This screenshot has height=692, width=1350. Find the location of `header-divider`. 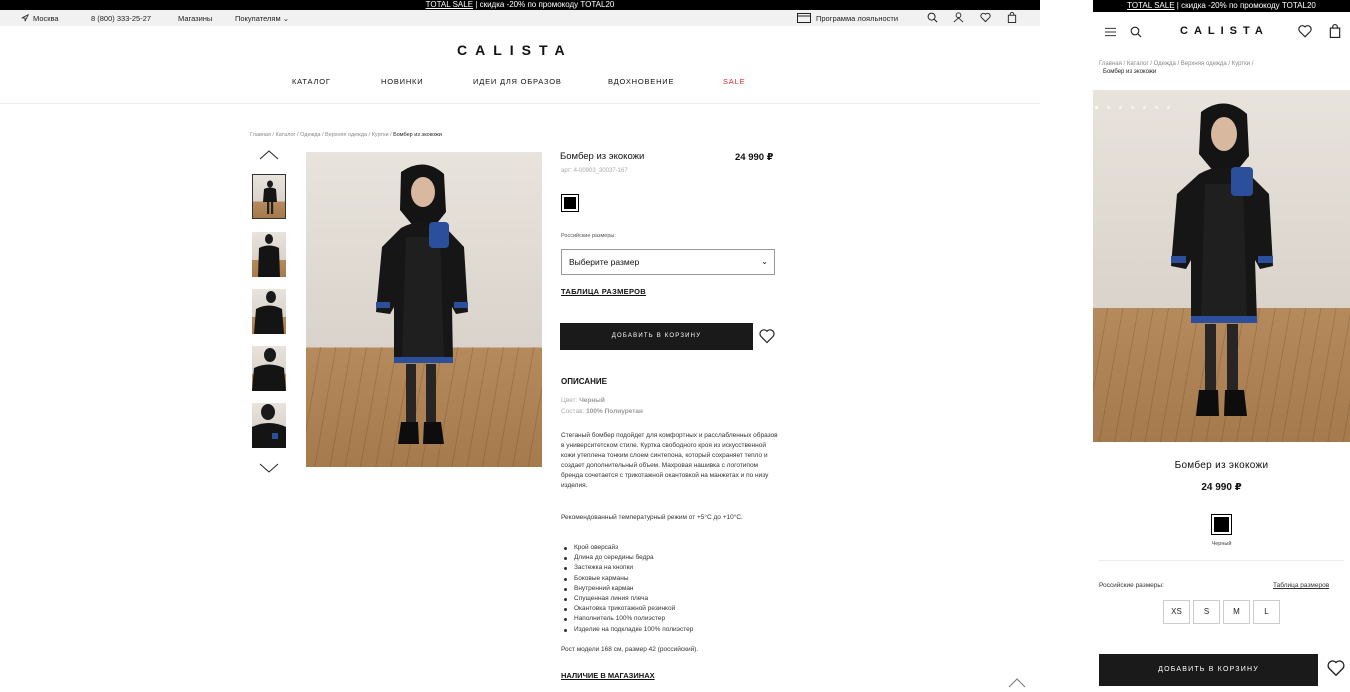

header-divider is located at coordinates (520, 103).